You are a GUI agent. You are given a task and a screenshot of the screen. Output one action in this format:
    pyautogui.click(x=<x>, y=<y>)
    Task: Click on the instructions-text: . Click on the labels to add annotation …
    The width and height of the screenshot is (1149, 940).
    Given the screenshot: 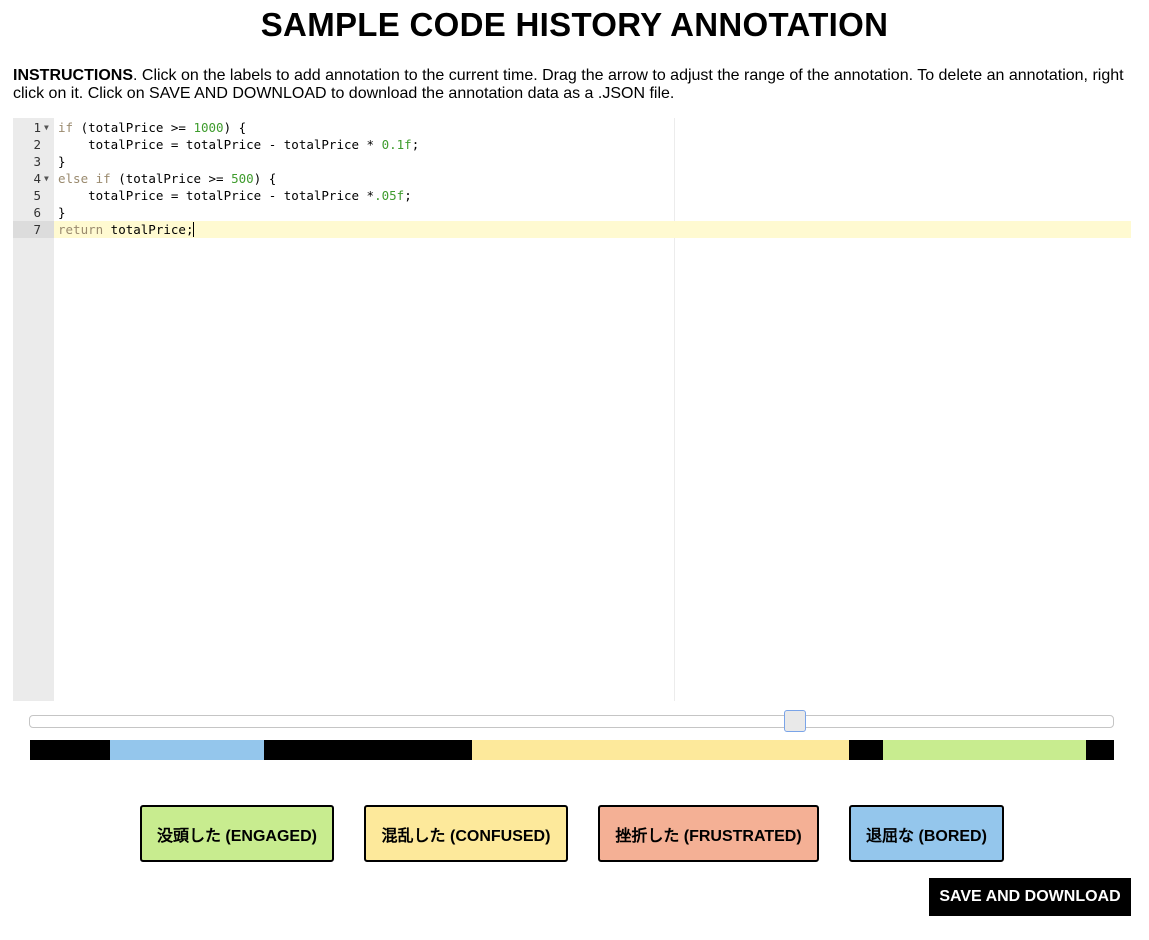 What is the action you would take?
    pyautogui.click(x=568, y=84)
    